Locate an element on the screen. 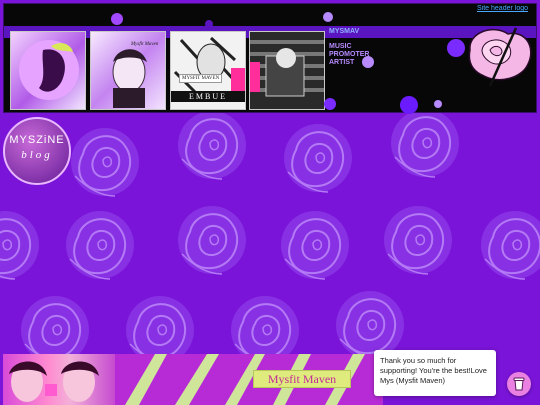  footer-banner: Mysfit Maven is located at coordinates (193, 379).